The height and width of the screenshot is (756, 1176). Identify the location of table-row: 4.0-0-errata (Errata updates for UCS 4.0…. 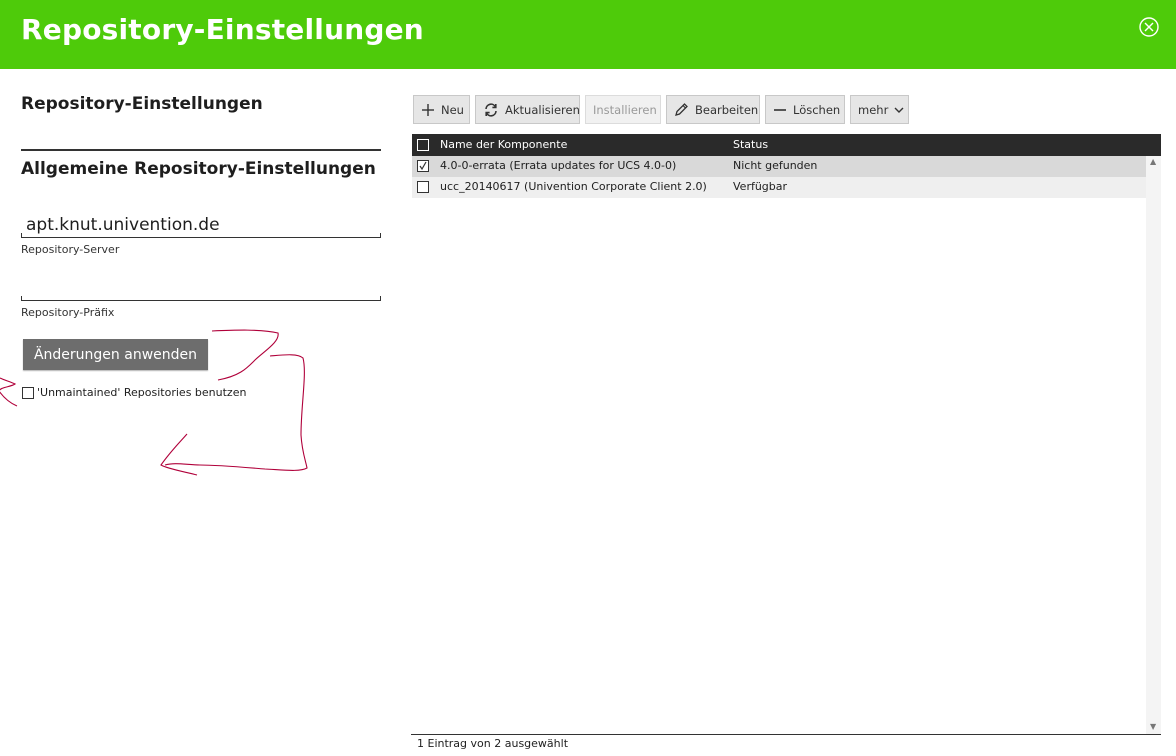
(779, 166).